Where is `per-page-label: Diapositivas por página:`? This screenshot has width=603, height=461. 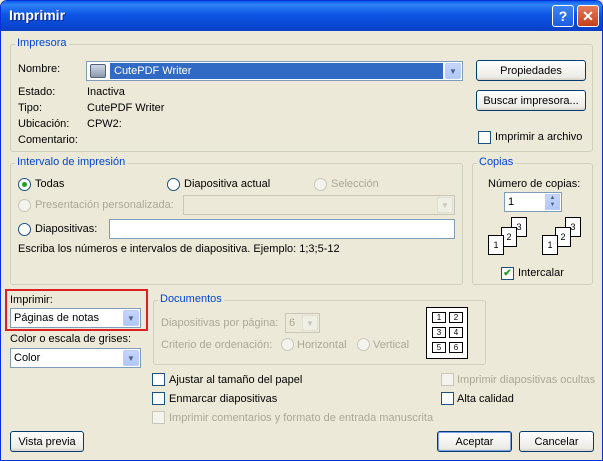 per-page-label: Diapositivas por página: is located at coordinates (220, 323).